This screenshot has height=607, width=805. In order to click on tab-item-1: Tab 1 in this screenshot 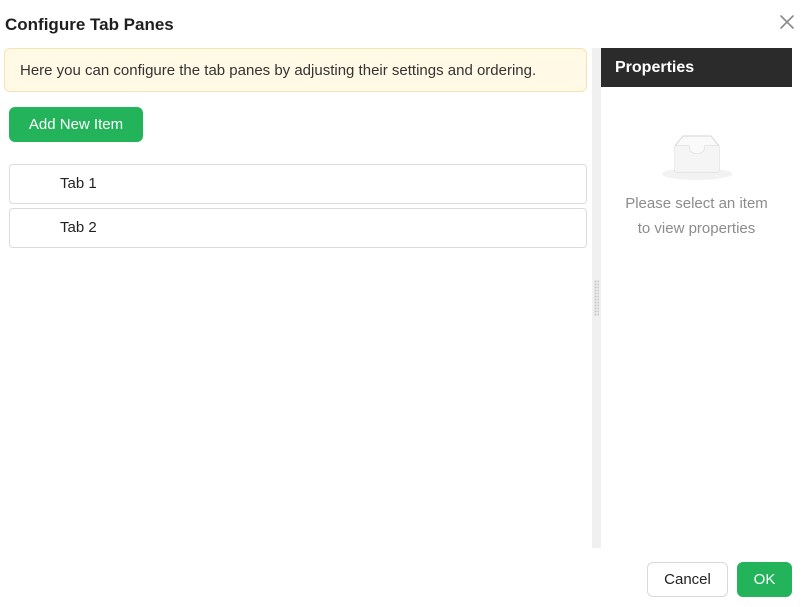, I will do `click(298, 184)`.